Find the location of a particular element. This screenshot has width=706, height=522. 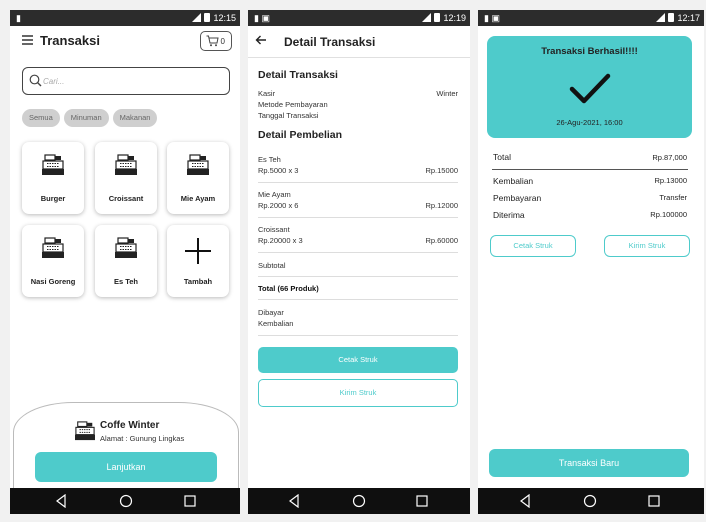

section-title-purchase: Detail Pembelian is located at coordinates (300, 135).